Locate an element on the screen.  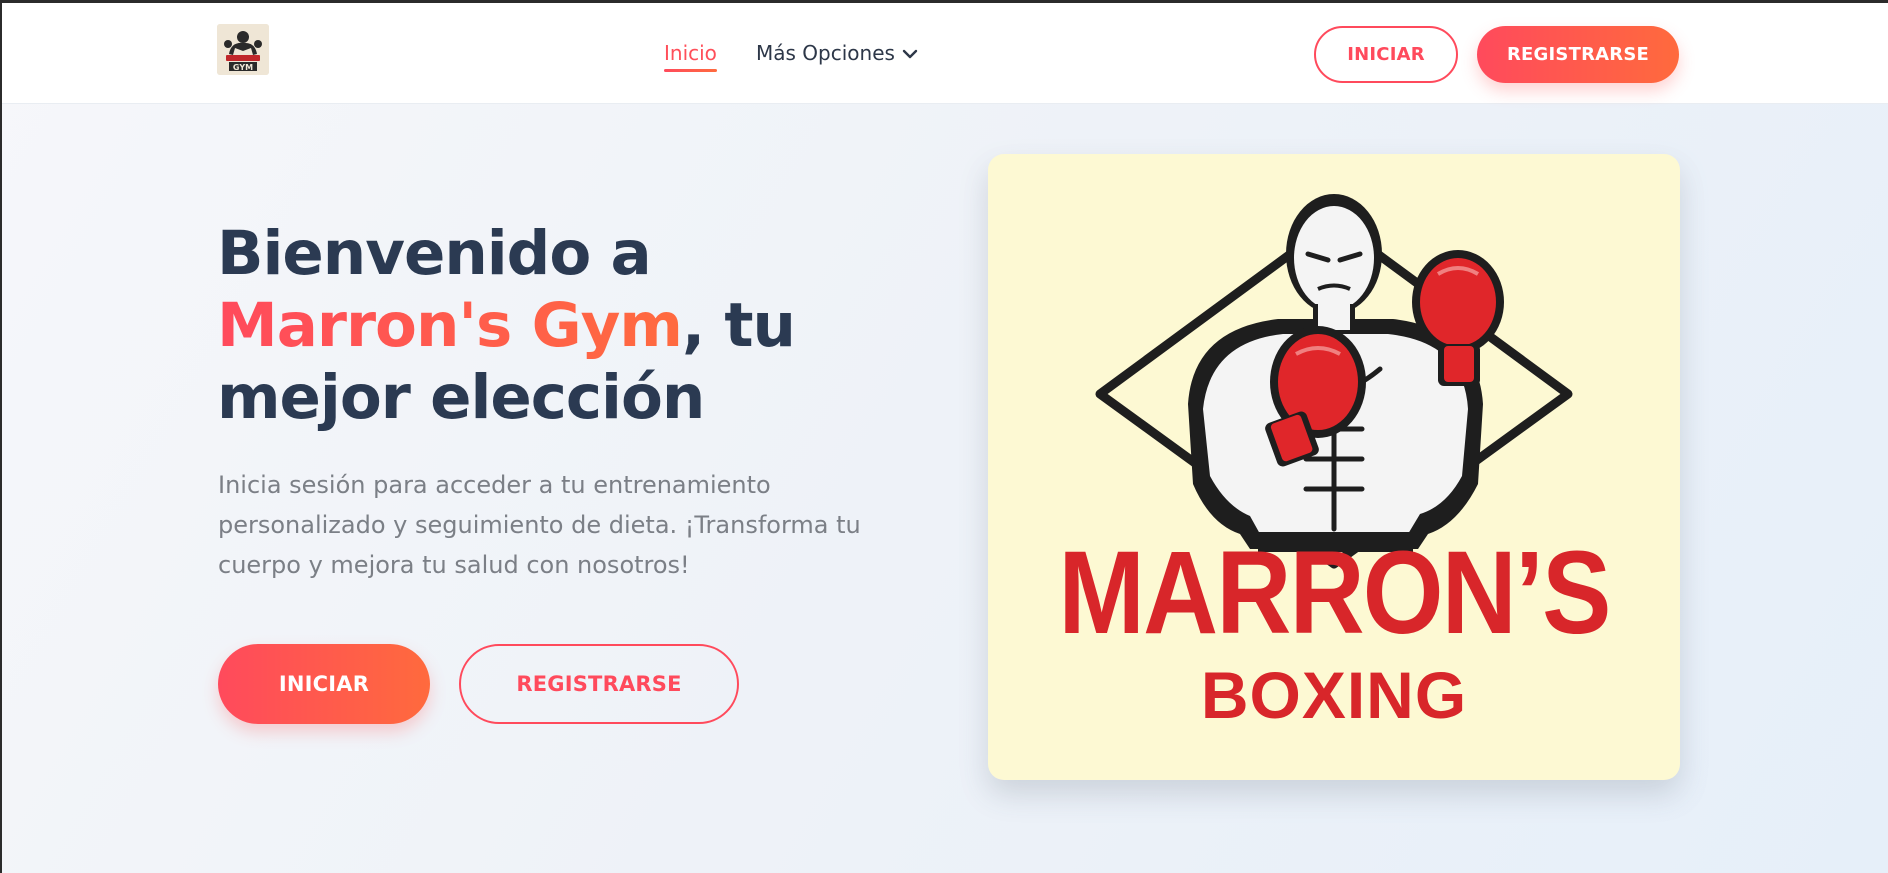
nav-link-inicio: Inicio is located at coordinates (690, 56).